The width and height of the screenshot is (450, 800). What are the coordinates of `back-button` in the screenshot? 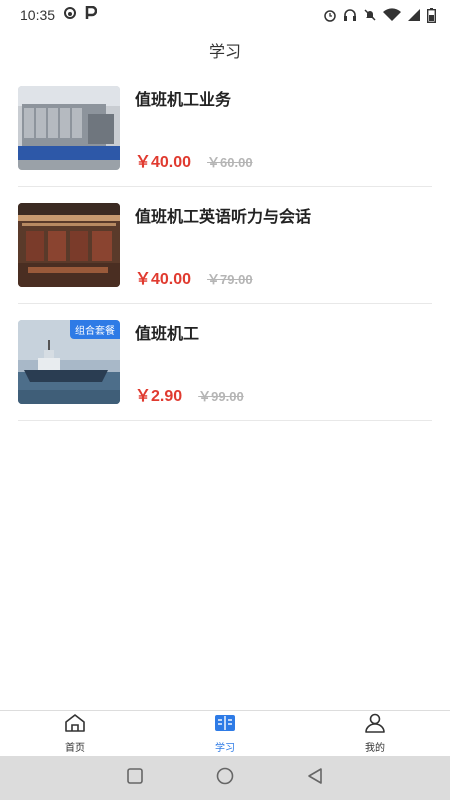 It's located at (315, 778).